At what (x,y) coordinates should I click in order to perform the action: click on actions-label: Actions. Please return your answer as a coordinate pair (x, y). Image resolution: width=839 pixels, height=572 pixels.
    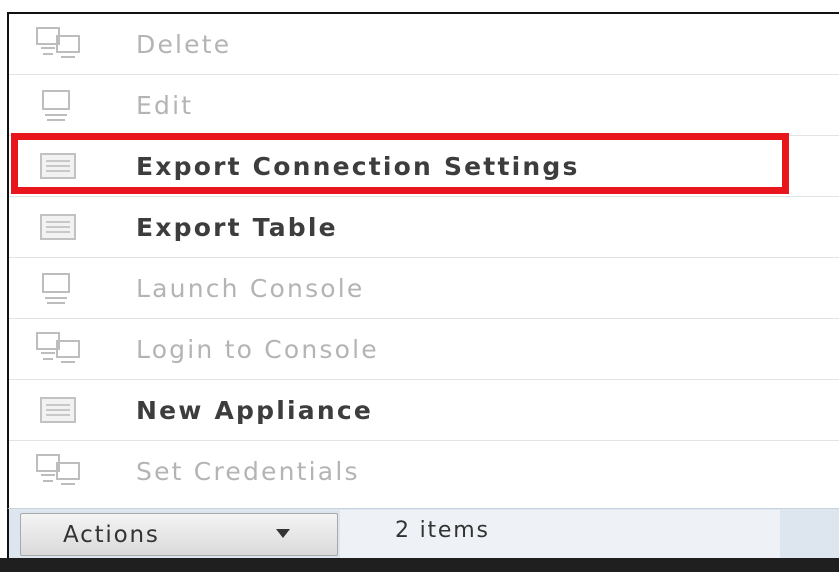
    Looking at the image, I should click on (111, 534).